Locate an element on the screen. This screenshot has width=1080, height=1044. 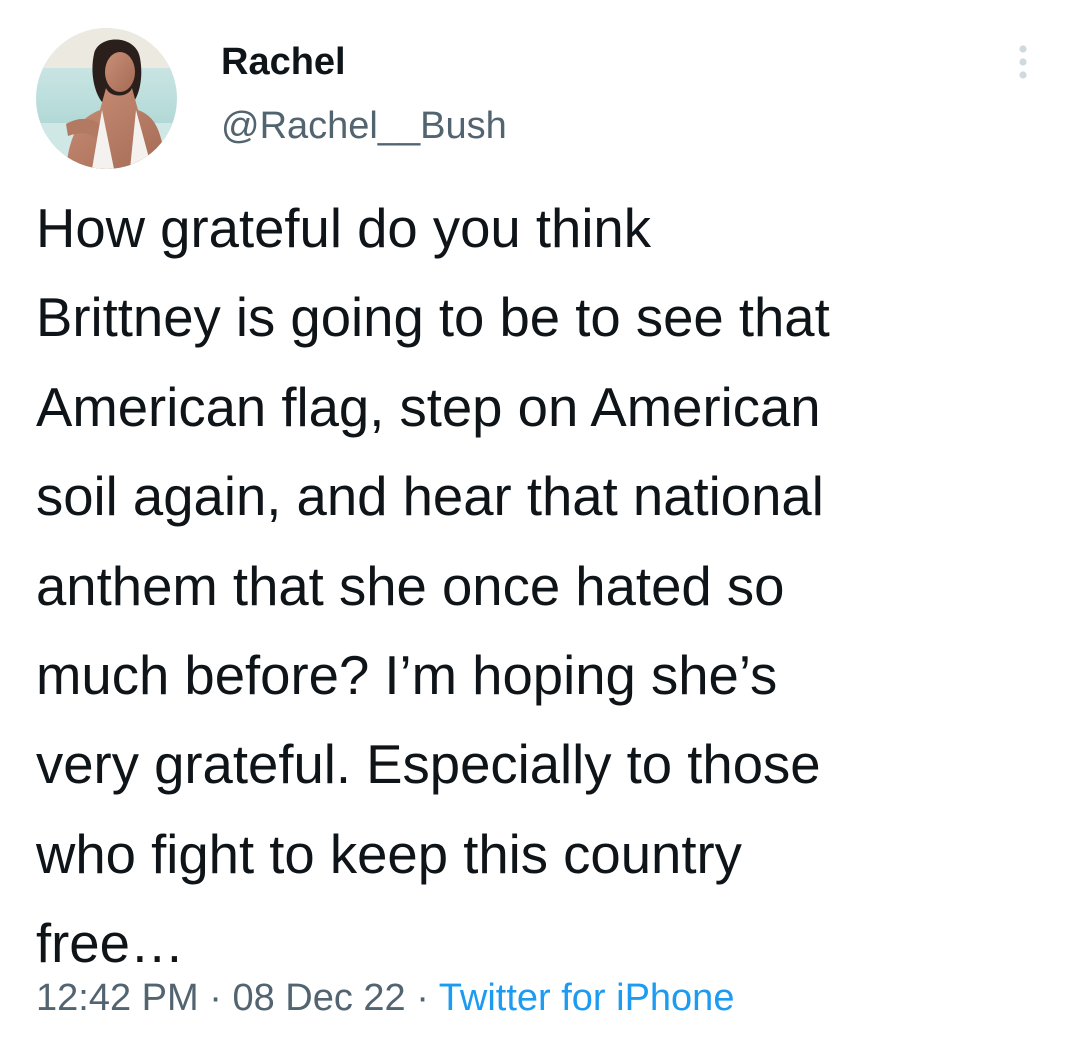
author-handle: @Rachel__Bush is located at coordinates (364, 126).